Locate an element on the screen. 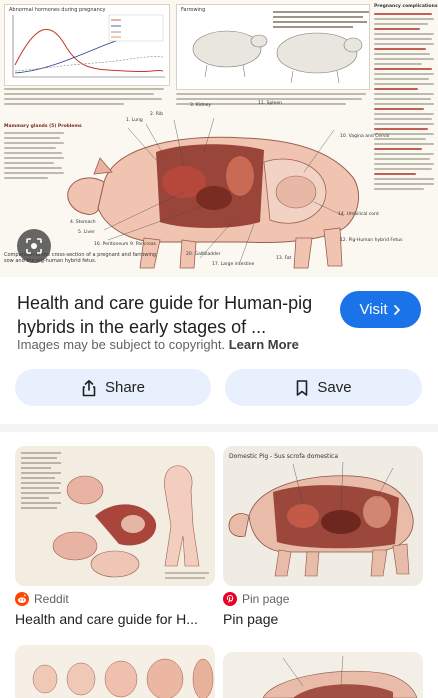 This screenshot has height=698, width=438. section-divider is located at coordinates (219, 428).